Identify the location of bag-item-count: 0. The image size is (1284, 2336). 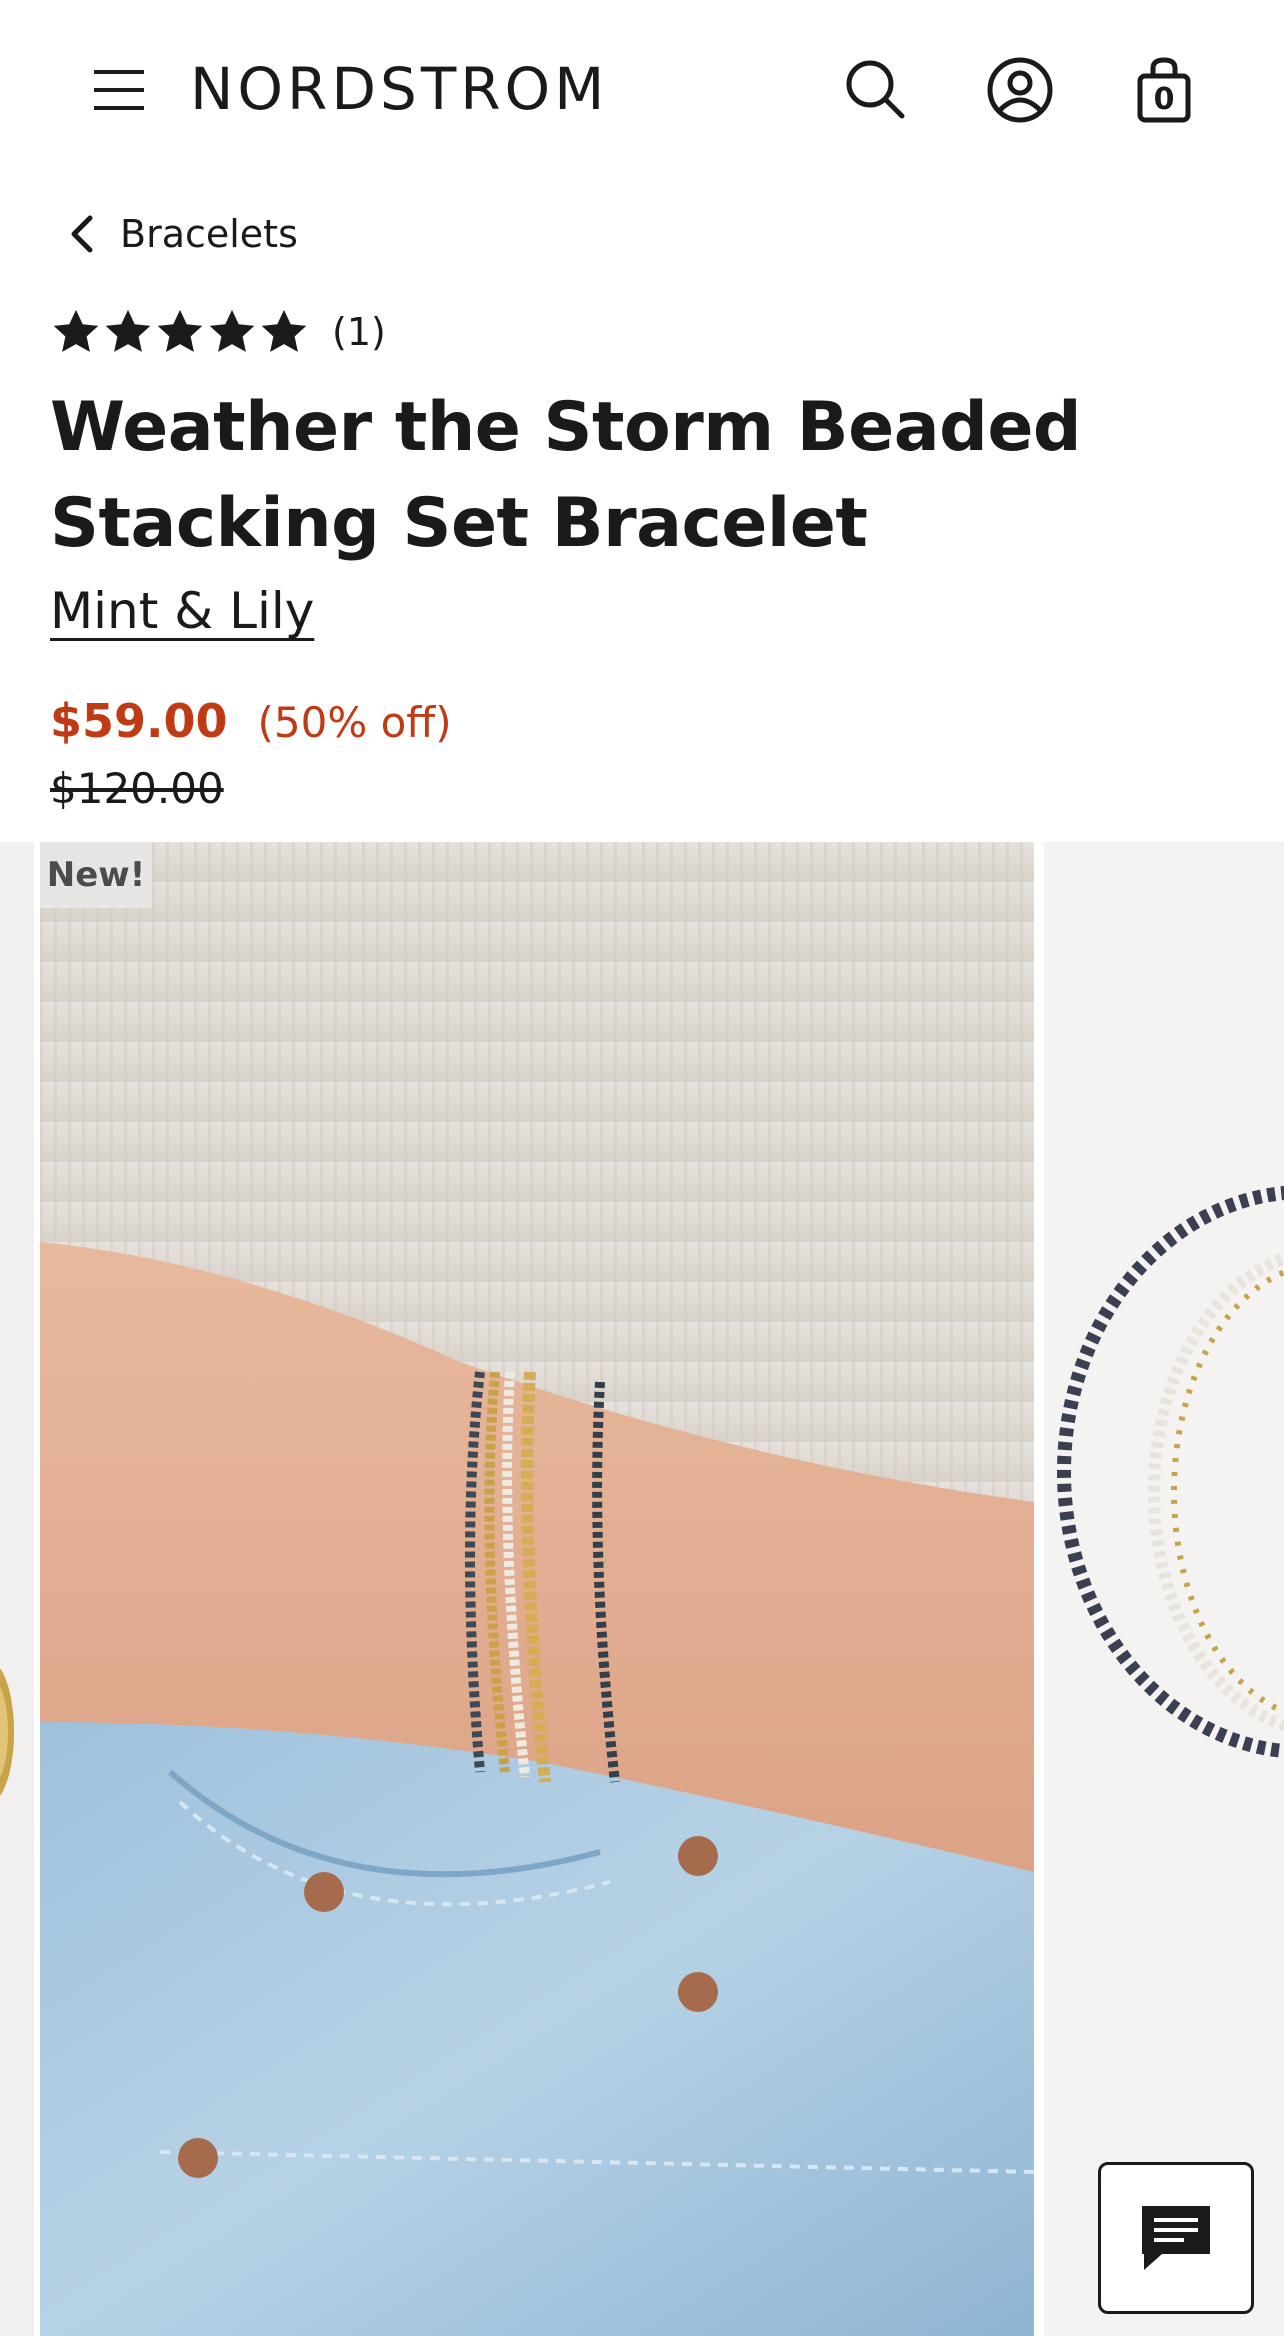
(1164, 99).